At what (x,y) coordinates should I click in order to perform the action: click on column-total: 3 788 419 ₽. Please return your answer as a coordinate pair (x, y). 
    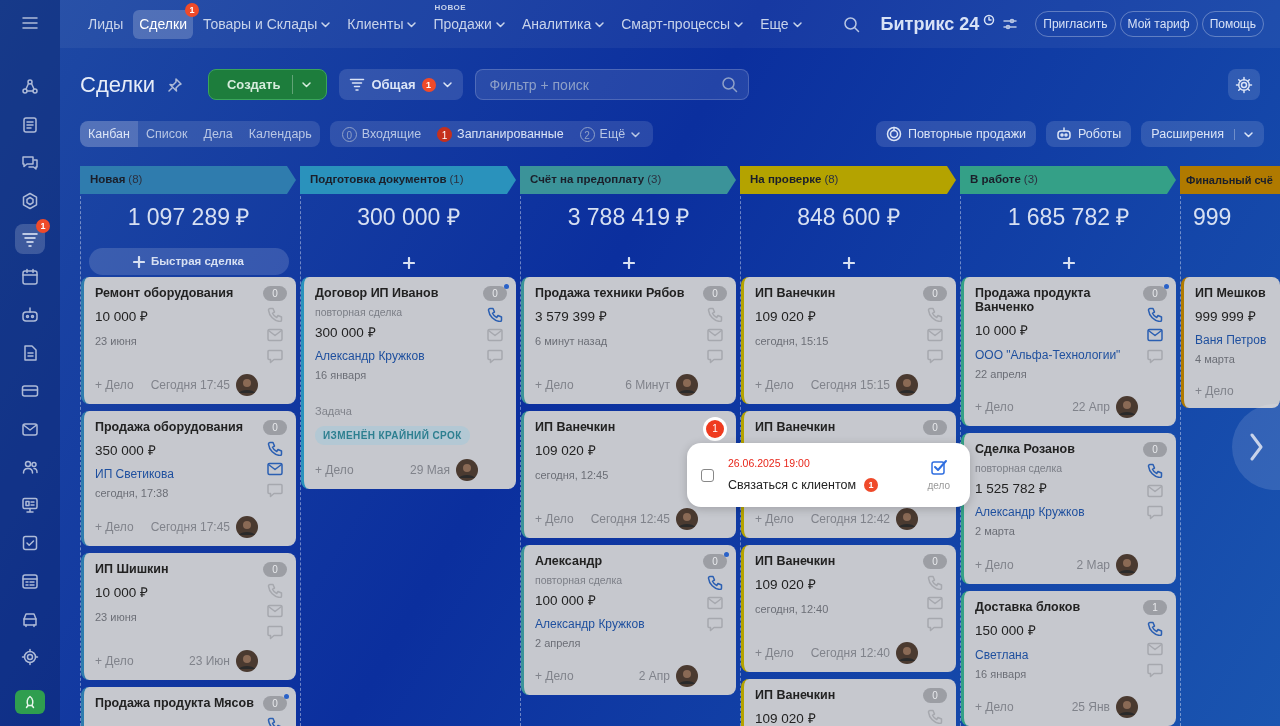
    Looking at the image, I should click on (628, 217).